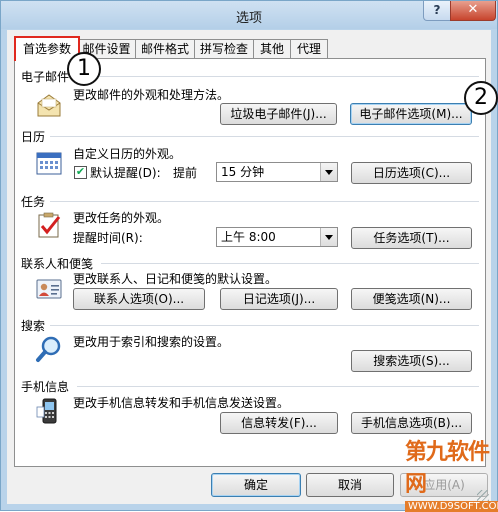 The width and height of the screenshot is (498, 512). What do you see at coordinates (125, 173) in the screenshot?
I see `default-reminder-label: 默认提醒(D):` at bounding box center [125, 173].